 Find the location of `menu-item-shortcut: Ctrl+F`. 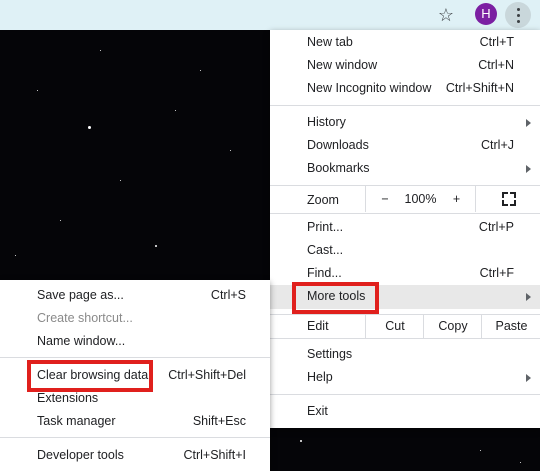

menu-item-shortcut: Ctrl+F is located at coordinates (496, 273).